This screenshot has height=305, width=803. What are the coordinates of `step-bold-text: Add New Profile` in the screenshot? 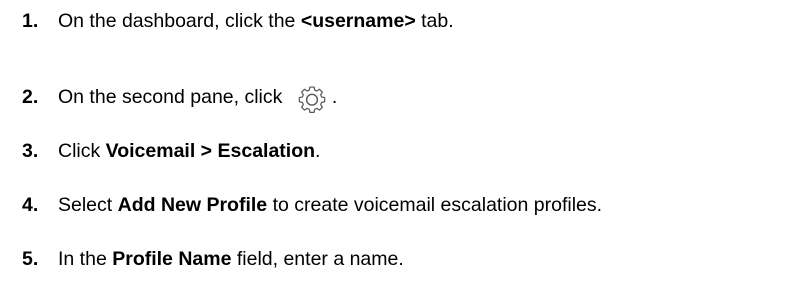 It's located at (192, 205).